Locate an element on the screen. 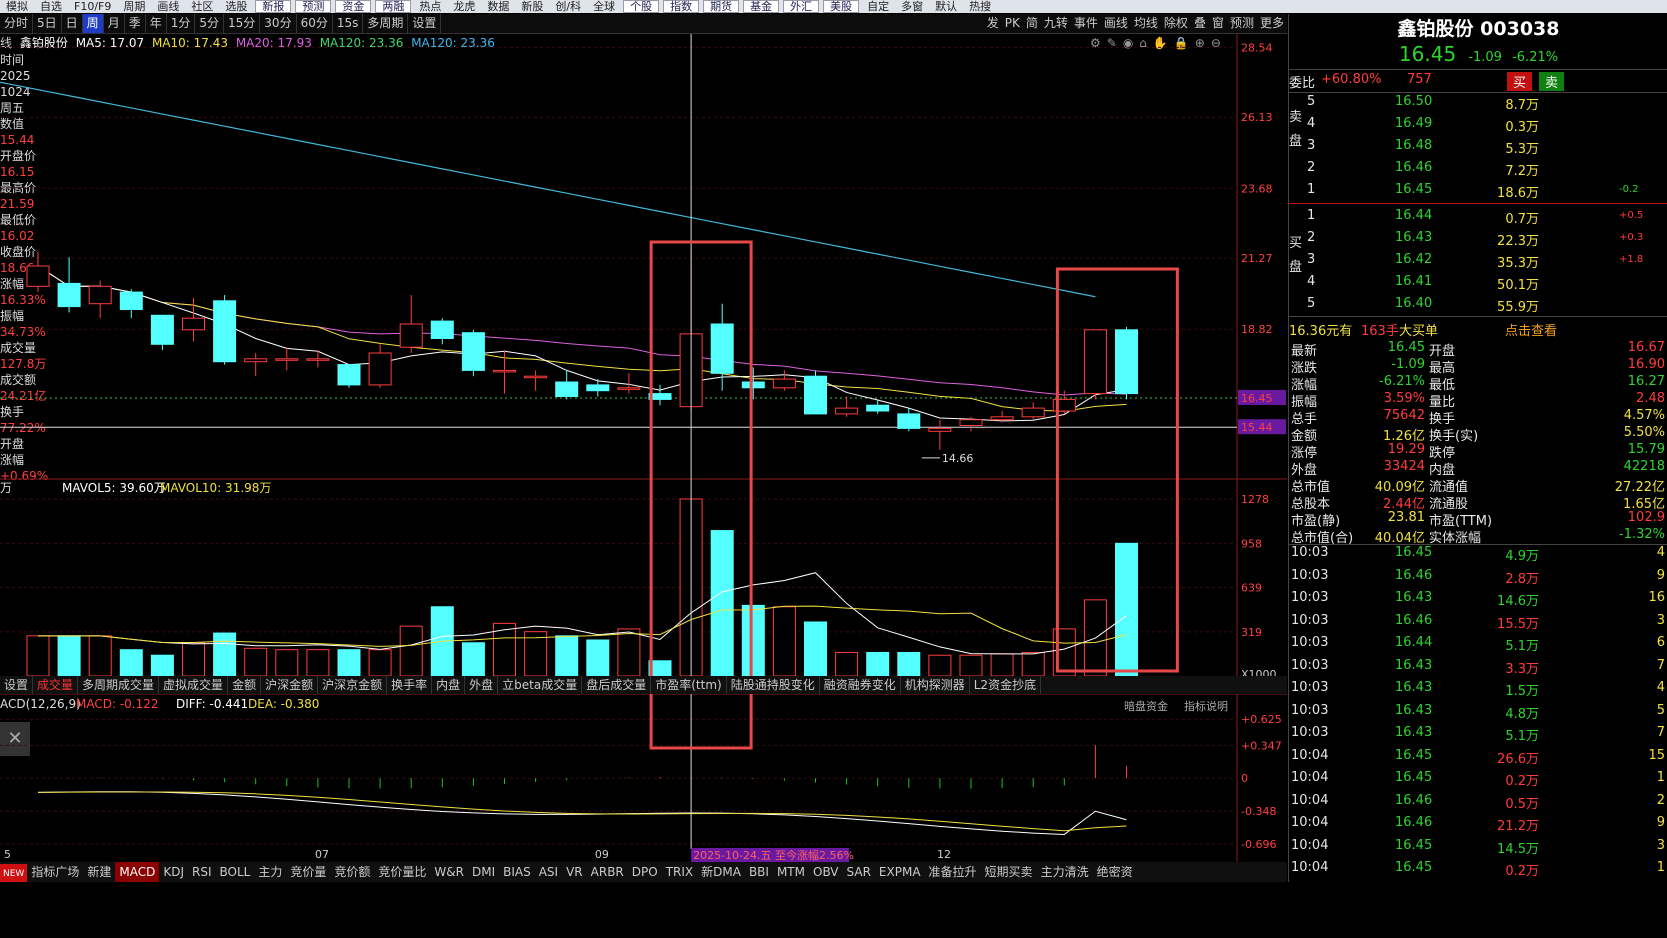 The image size is (1667, 938). tick-price: 16.43 is located at coordinates (1414, 597).